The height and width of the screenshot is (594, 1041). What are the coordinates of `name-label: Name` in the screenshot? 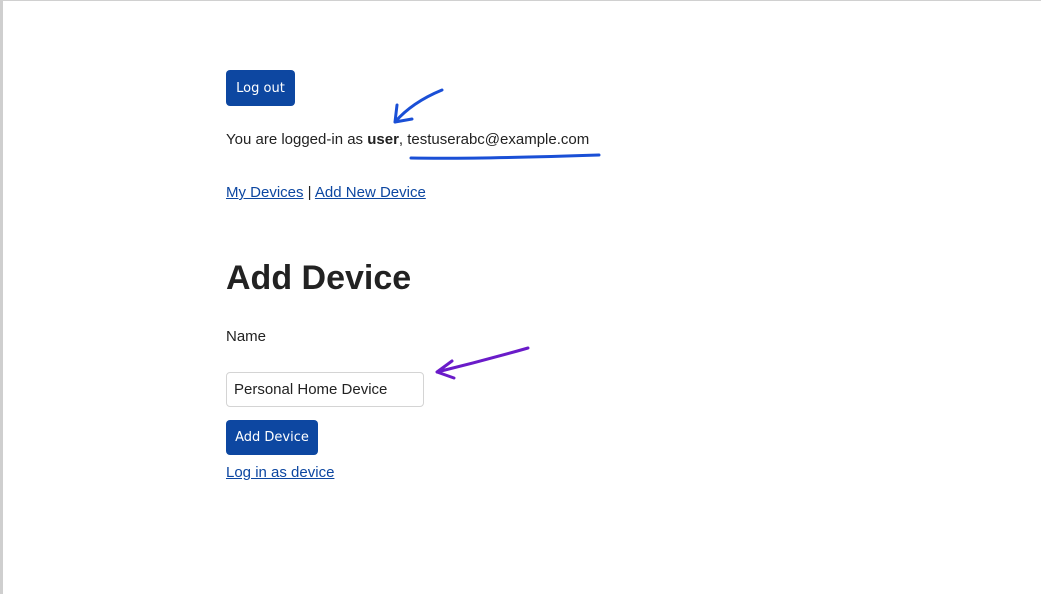 It's located at (246, 336).